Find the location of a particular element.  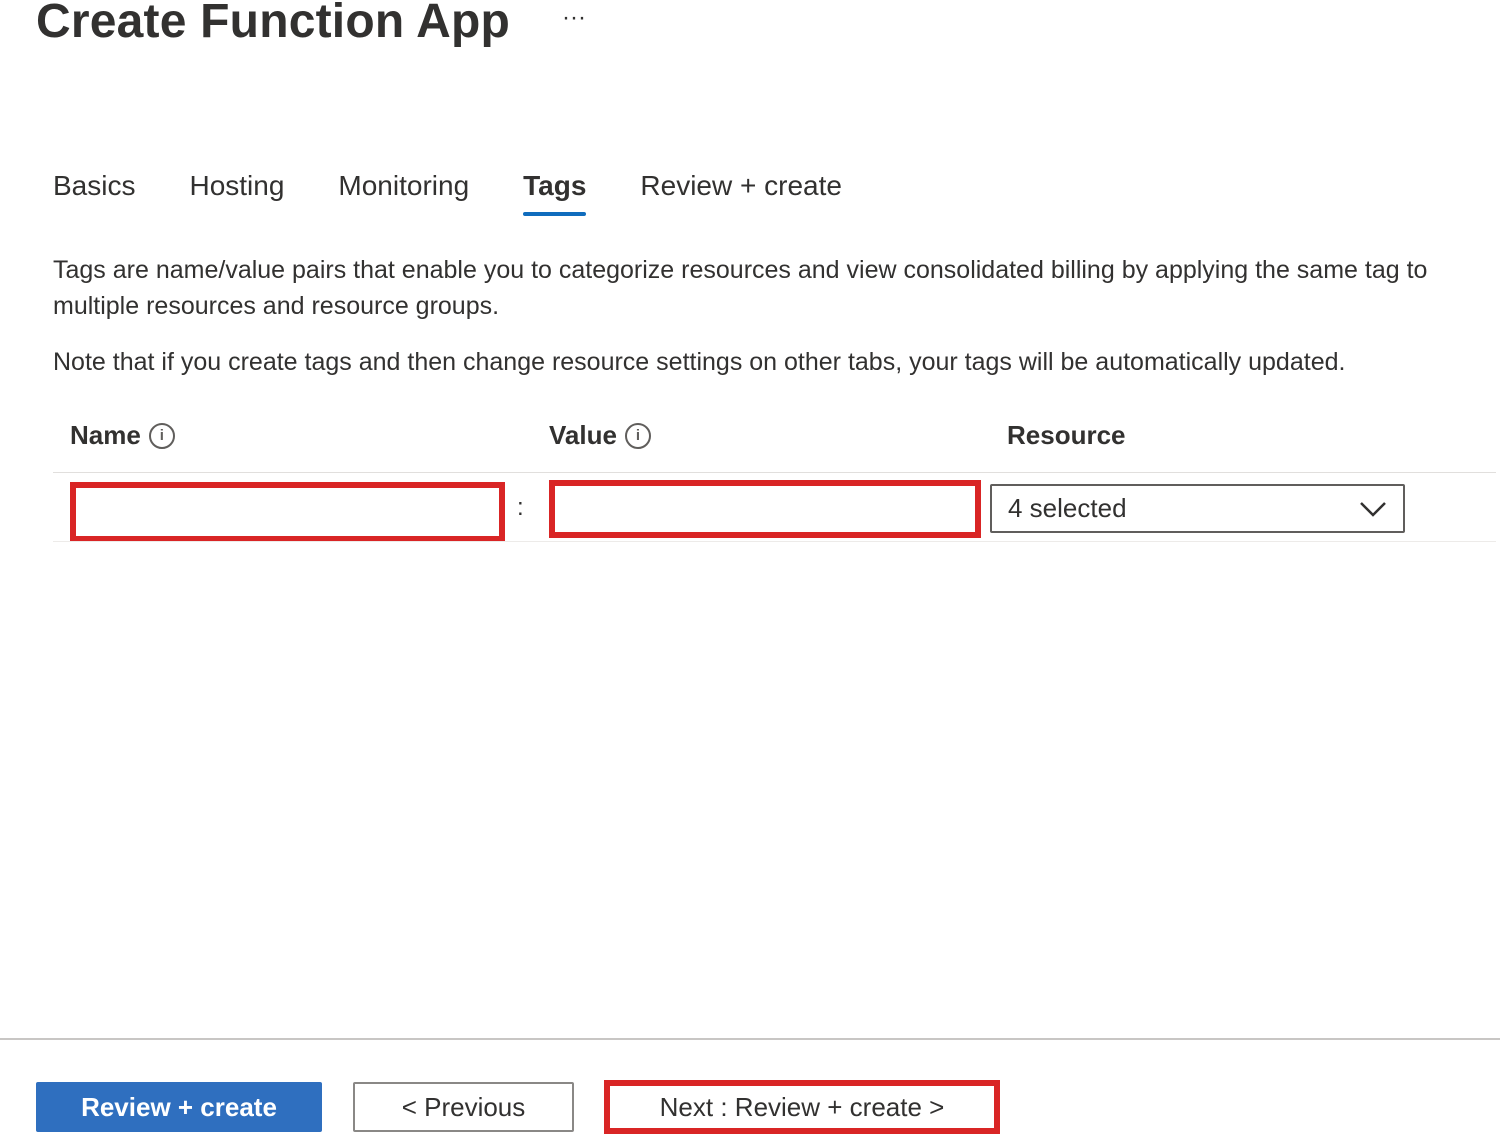

column-header-resource-label: Resource is located at coordinates (1066, 435).